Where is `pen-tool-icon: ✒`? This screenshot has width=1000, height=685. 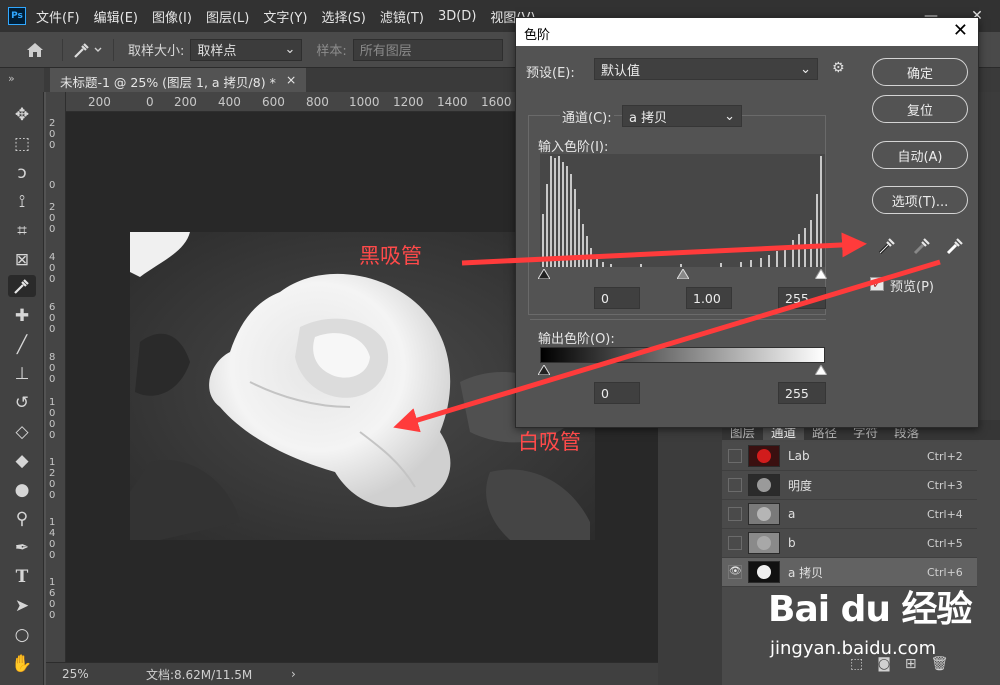
pen-tool-icon: ✒ is located at coordinates (22, 548).